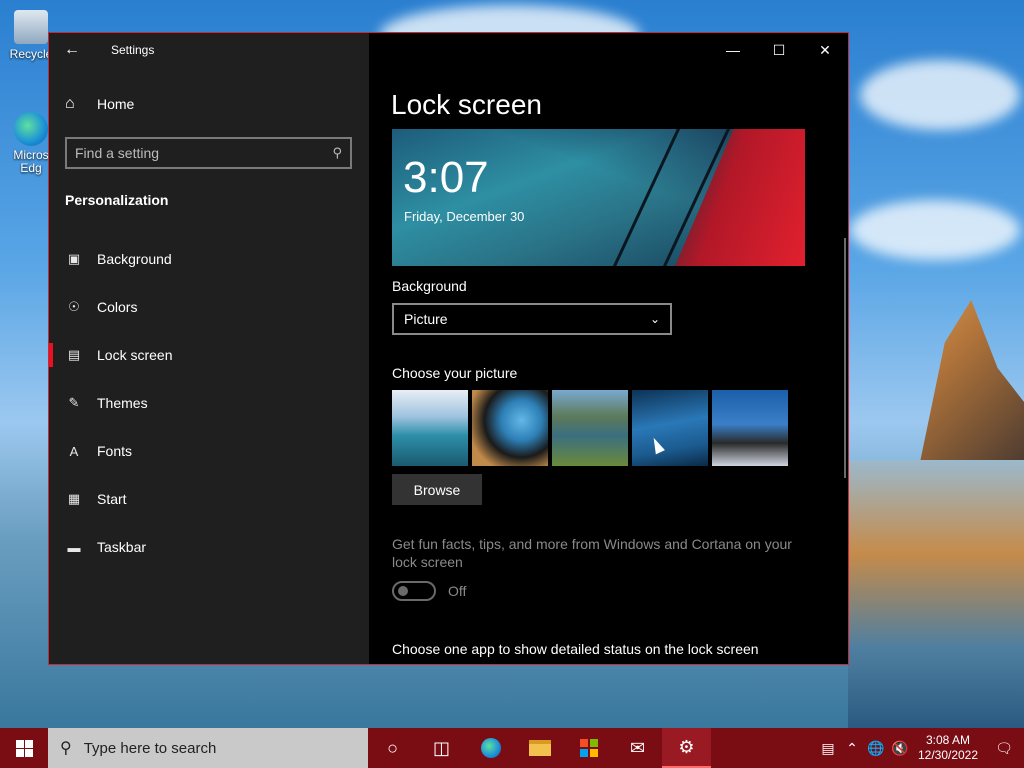  I want to click on sidebar-item-label: Background, so click(134, 259).